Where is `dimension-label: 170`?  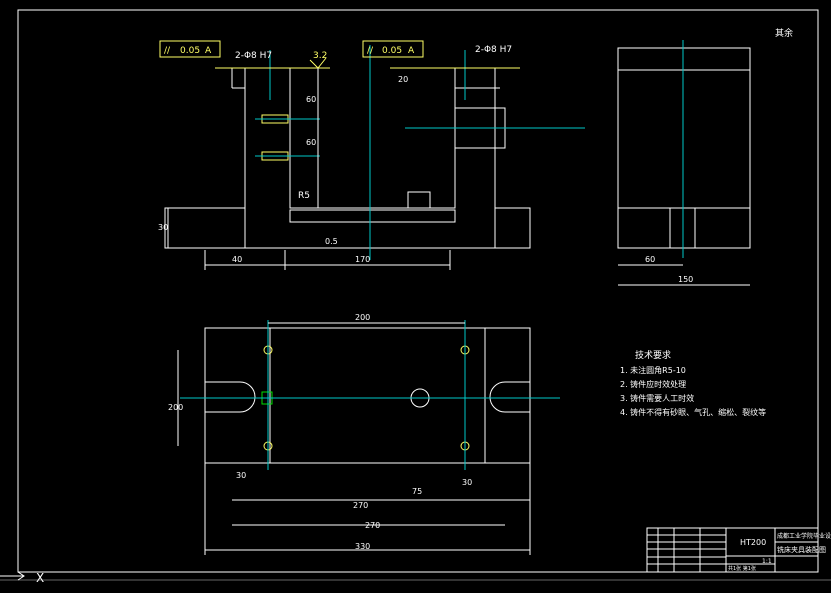 dimension-label: 170 is located at coordinates (362, 259).